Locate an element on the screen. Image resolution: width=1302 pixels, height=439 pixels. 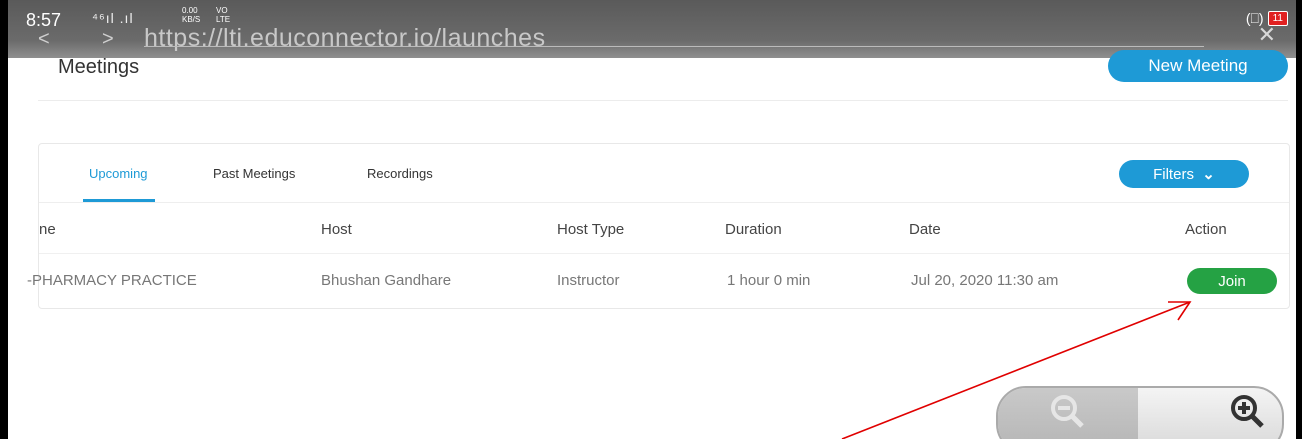
header-date: Date is located at coordinates (925, 229).